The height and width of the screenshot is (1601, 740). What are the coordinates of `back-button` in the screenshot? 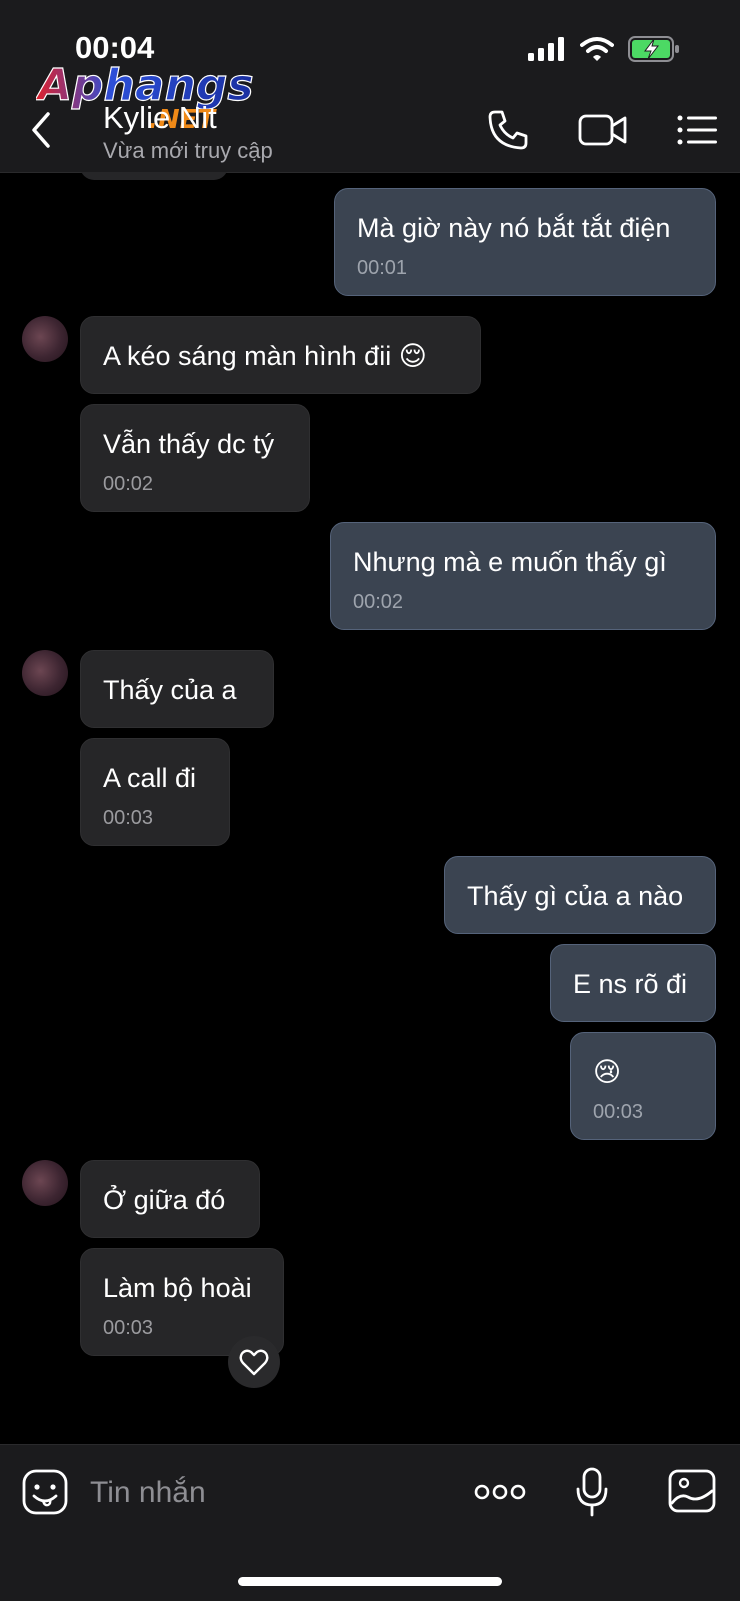 It's located at (42, 130).